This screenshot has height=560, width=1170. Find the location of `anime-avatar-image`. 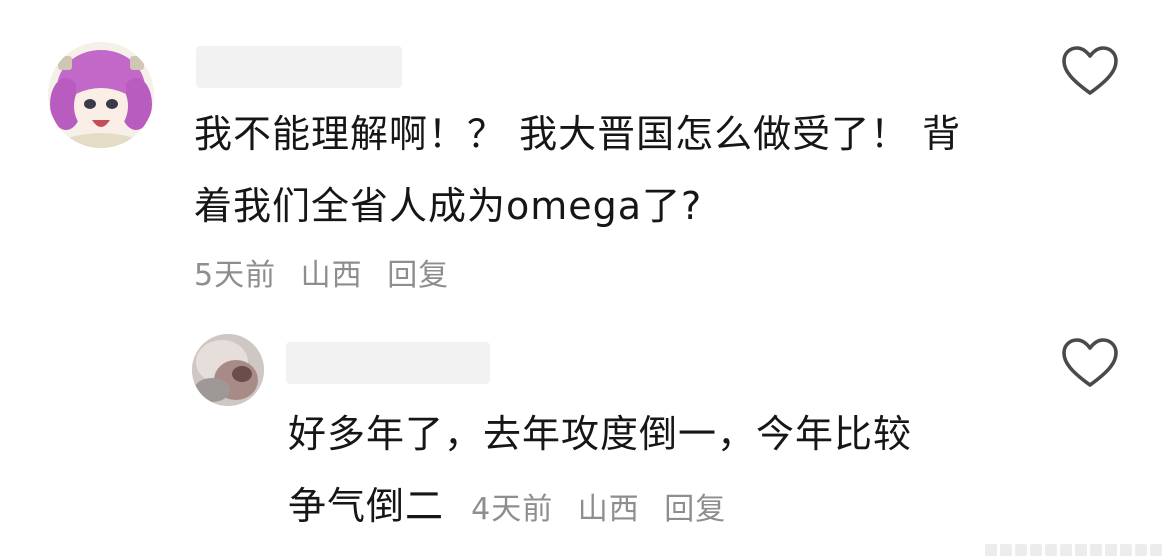

anime-avatar-image is located at coordinates (101, 95).